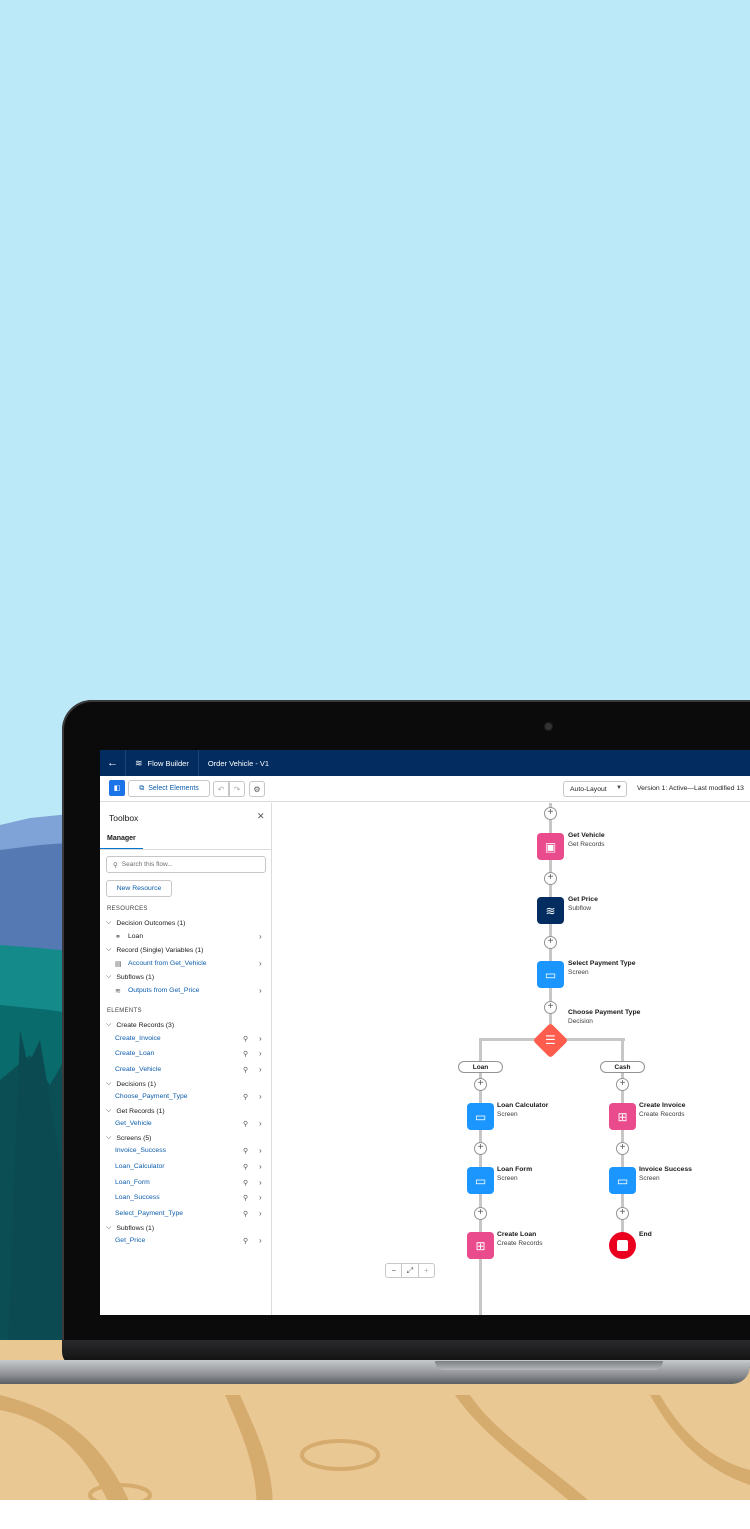 The height and width of the screenshot is (1529, 750). Describe the element at coordinates (520, 1243) in the screenshot. I see `node-type: Create Records` at that location.